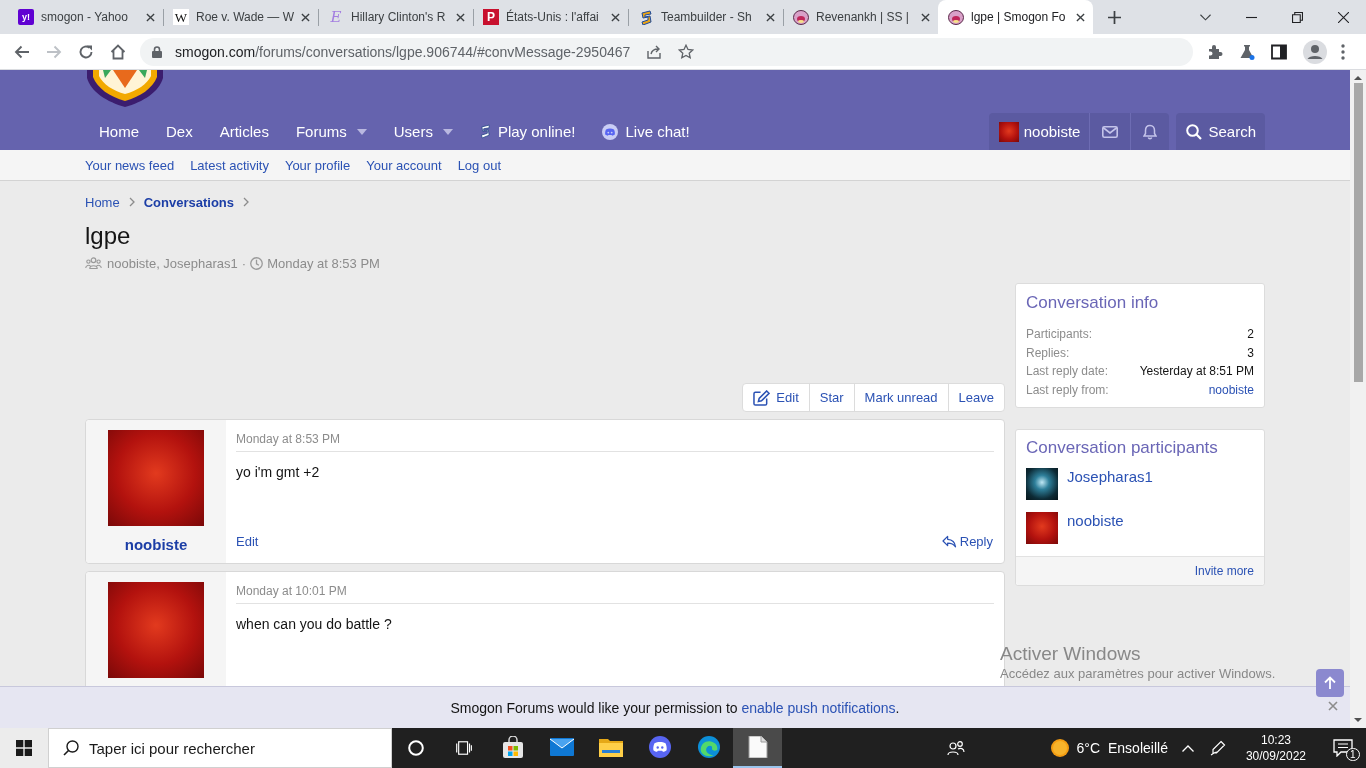 This screenshot has height=768, width=1366. Describe the element at coordinates (179, 131) in the screenshot. I see `nav-link: Dex` at that location.